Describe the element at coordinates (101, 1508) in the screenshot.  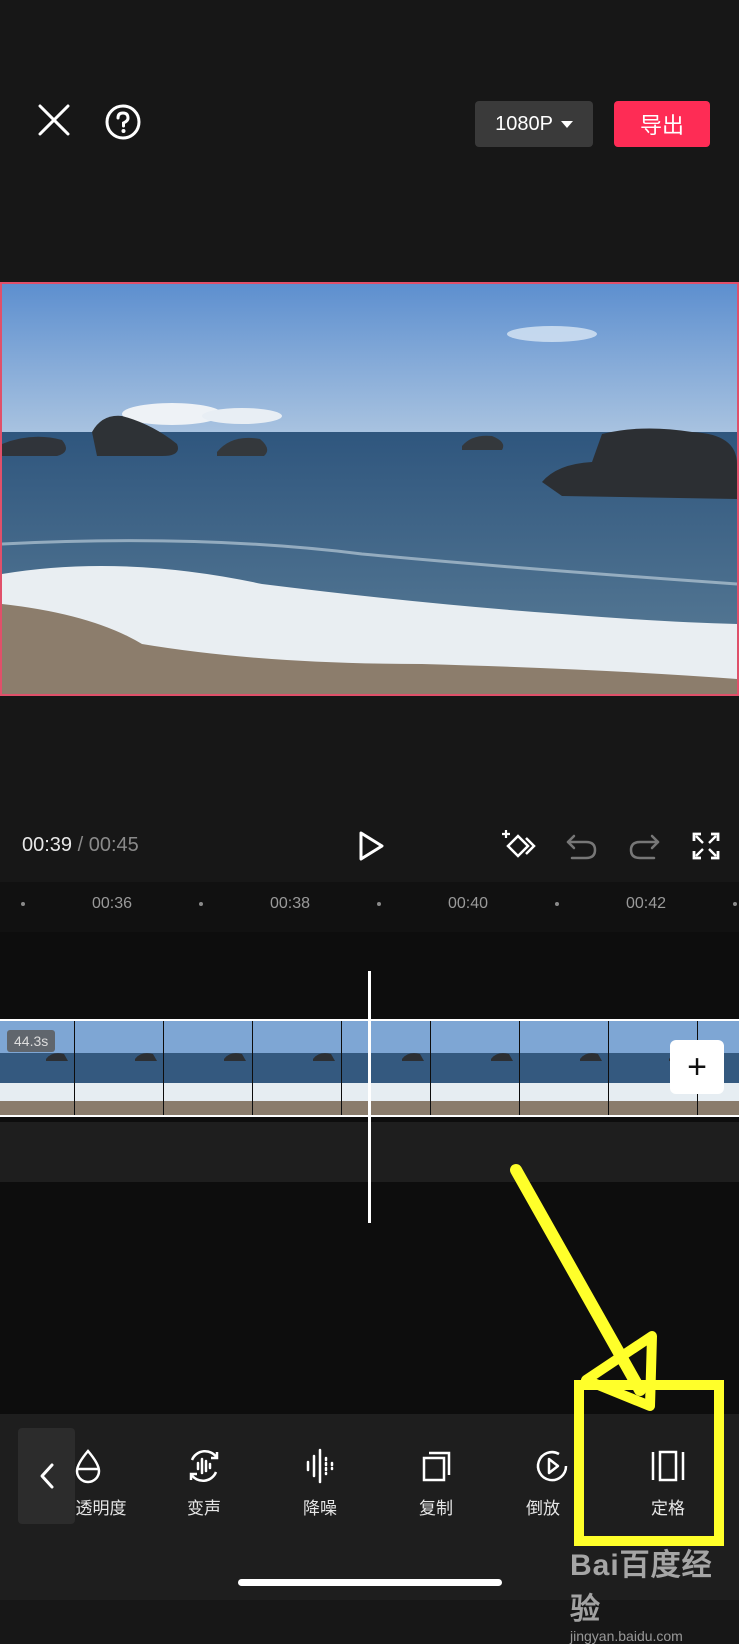
I see `tool-label: 透明度` at that location.